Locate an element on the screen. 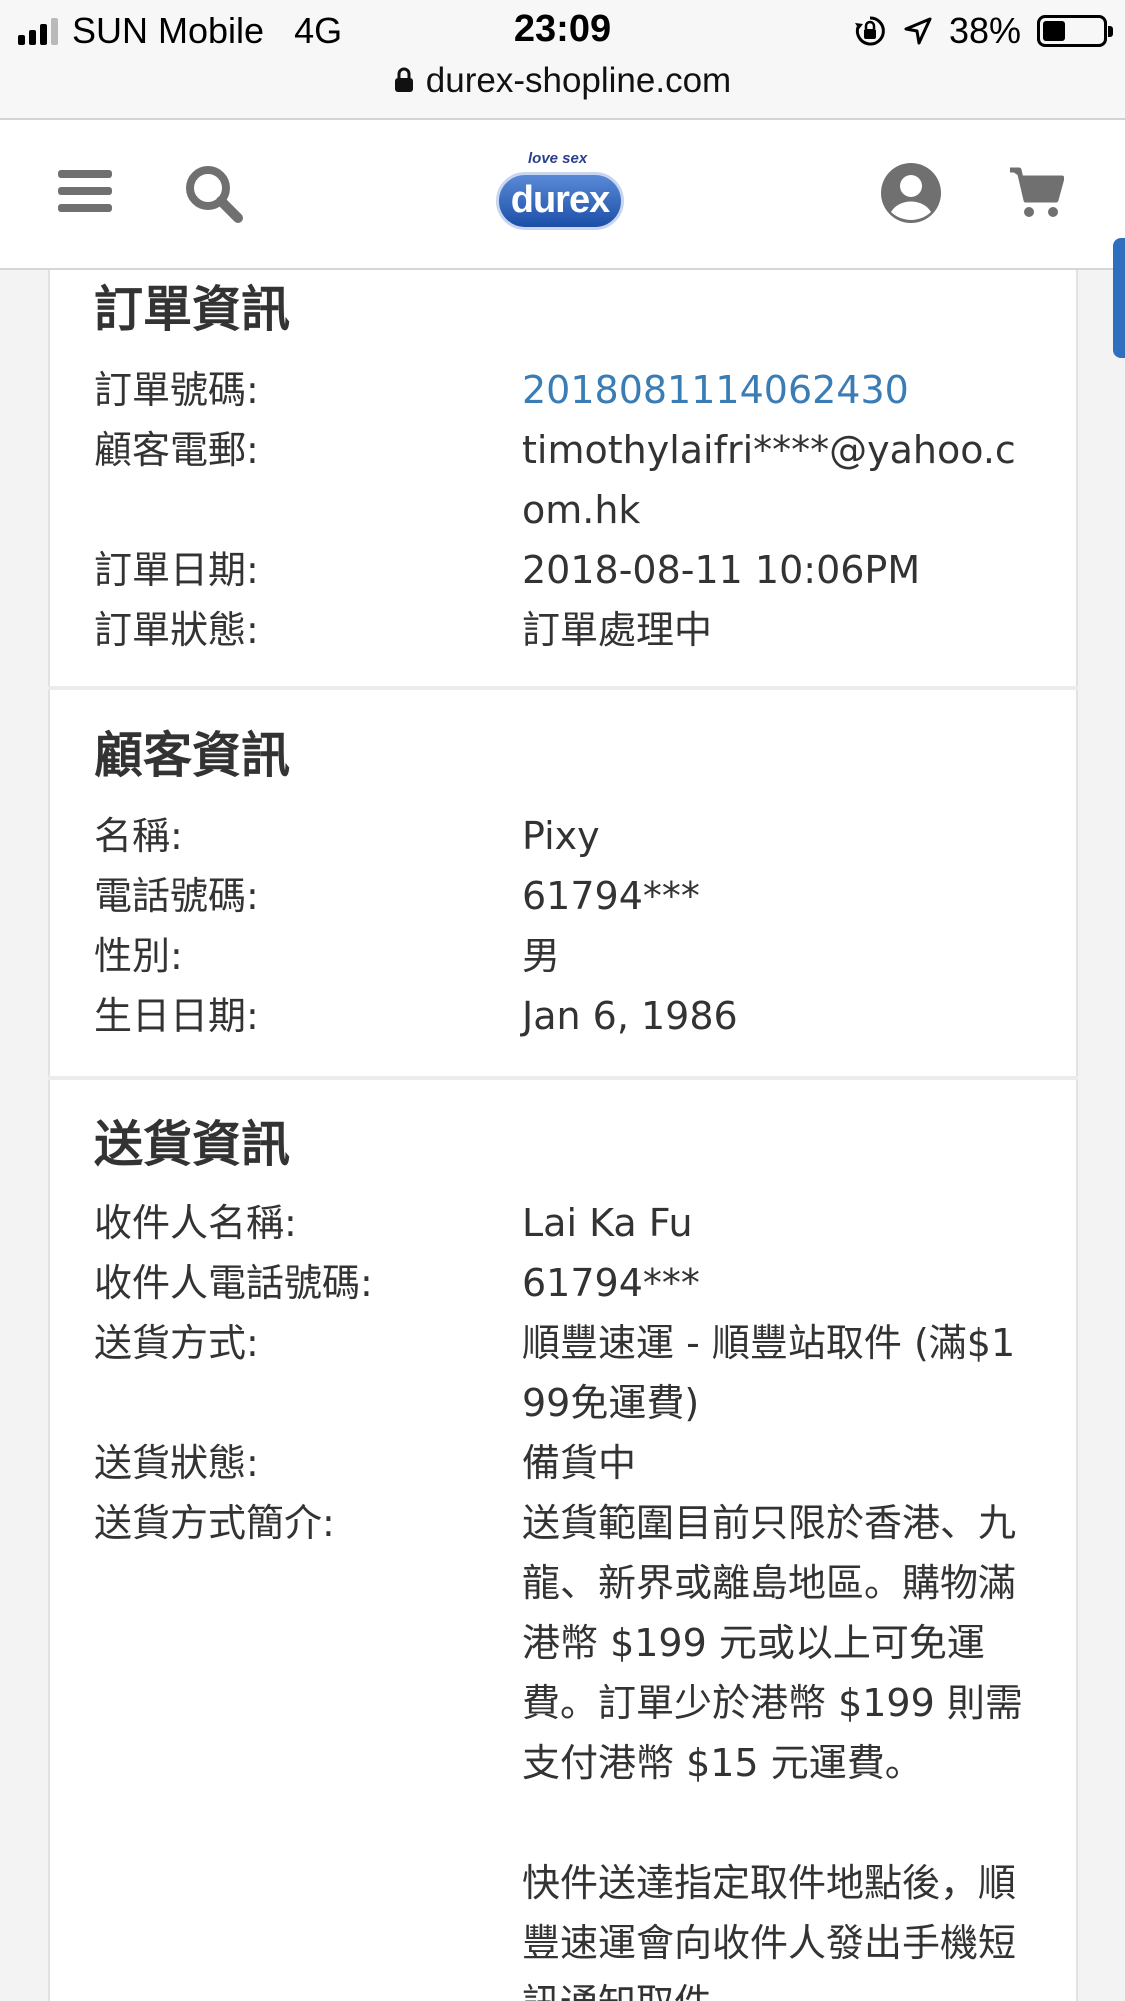  order-info-title: 訂單資訊 is located at coordinates (192, 309).